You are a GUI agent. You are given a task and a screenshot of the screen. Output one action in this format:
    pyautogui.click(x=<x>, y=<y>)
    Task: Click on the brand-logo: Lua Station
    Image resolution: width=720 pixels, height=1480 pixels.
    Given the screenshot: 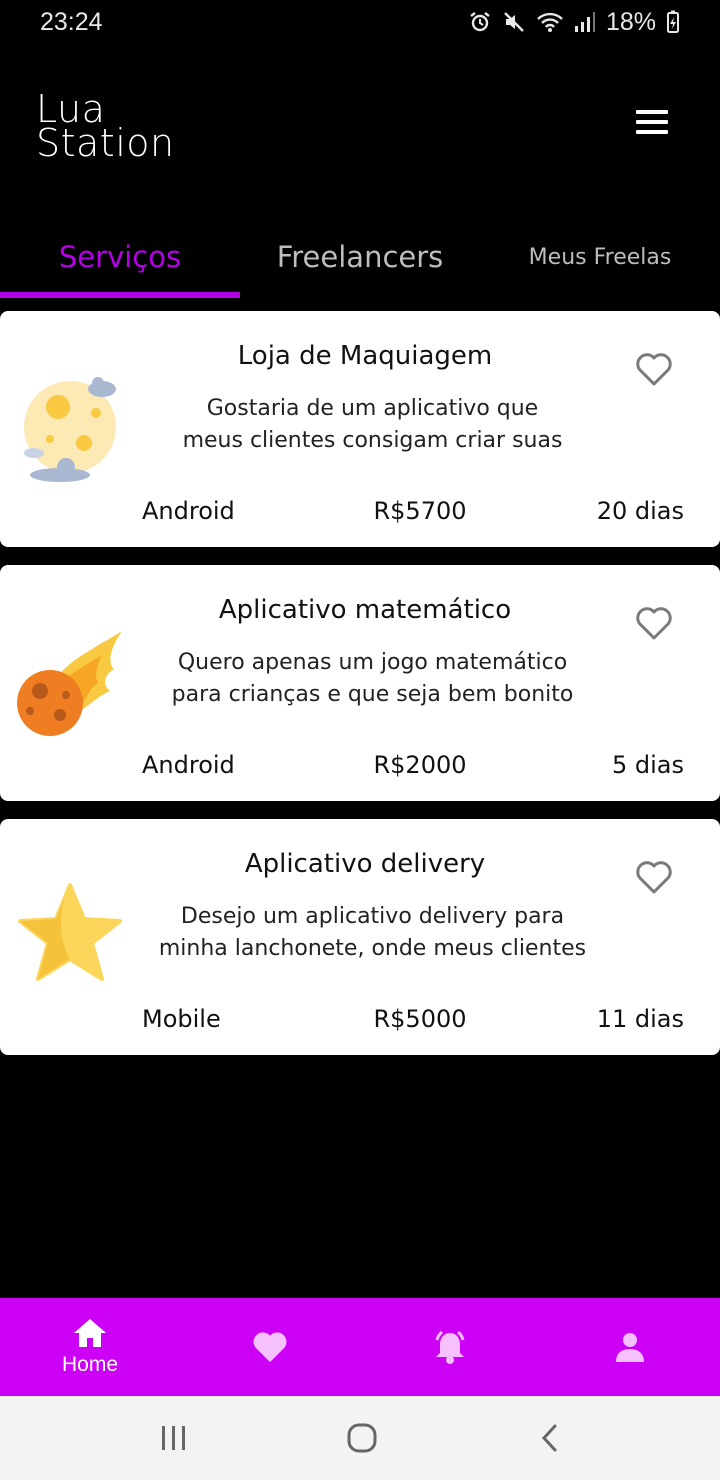 What is the action you would take?
    pyautogui.click(x=105, y=127)
    